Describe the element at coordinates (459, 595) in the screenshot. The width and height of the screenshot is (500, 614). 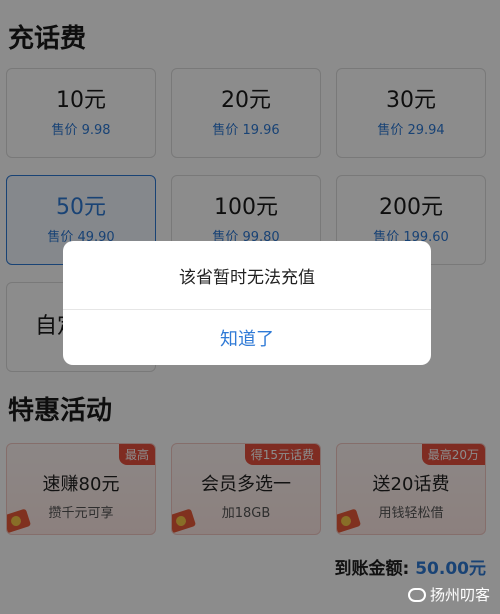
I see `watermark-text: 扬州叨客` at that location.